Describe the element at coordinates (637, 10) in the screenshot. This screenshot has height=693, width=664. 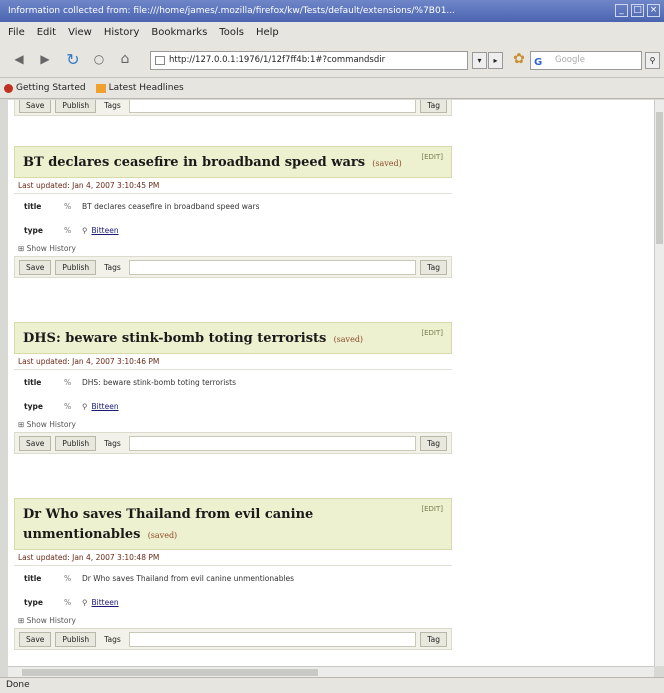
I see `maximize-icon: □` at that location.